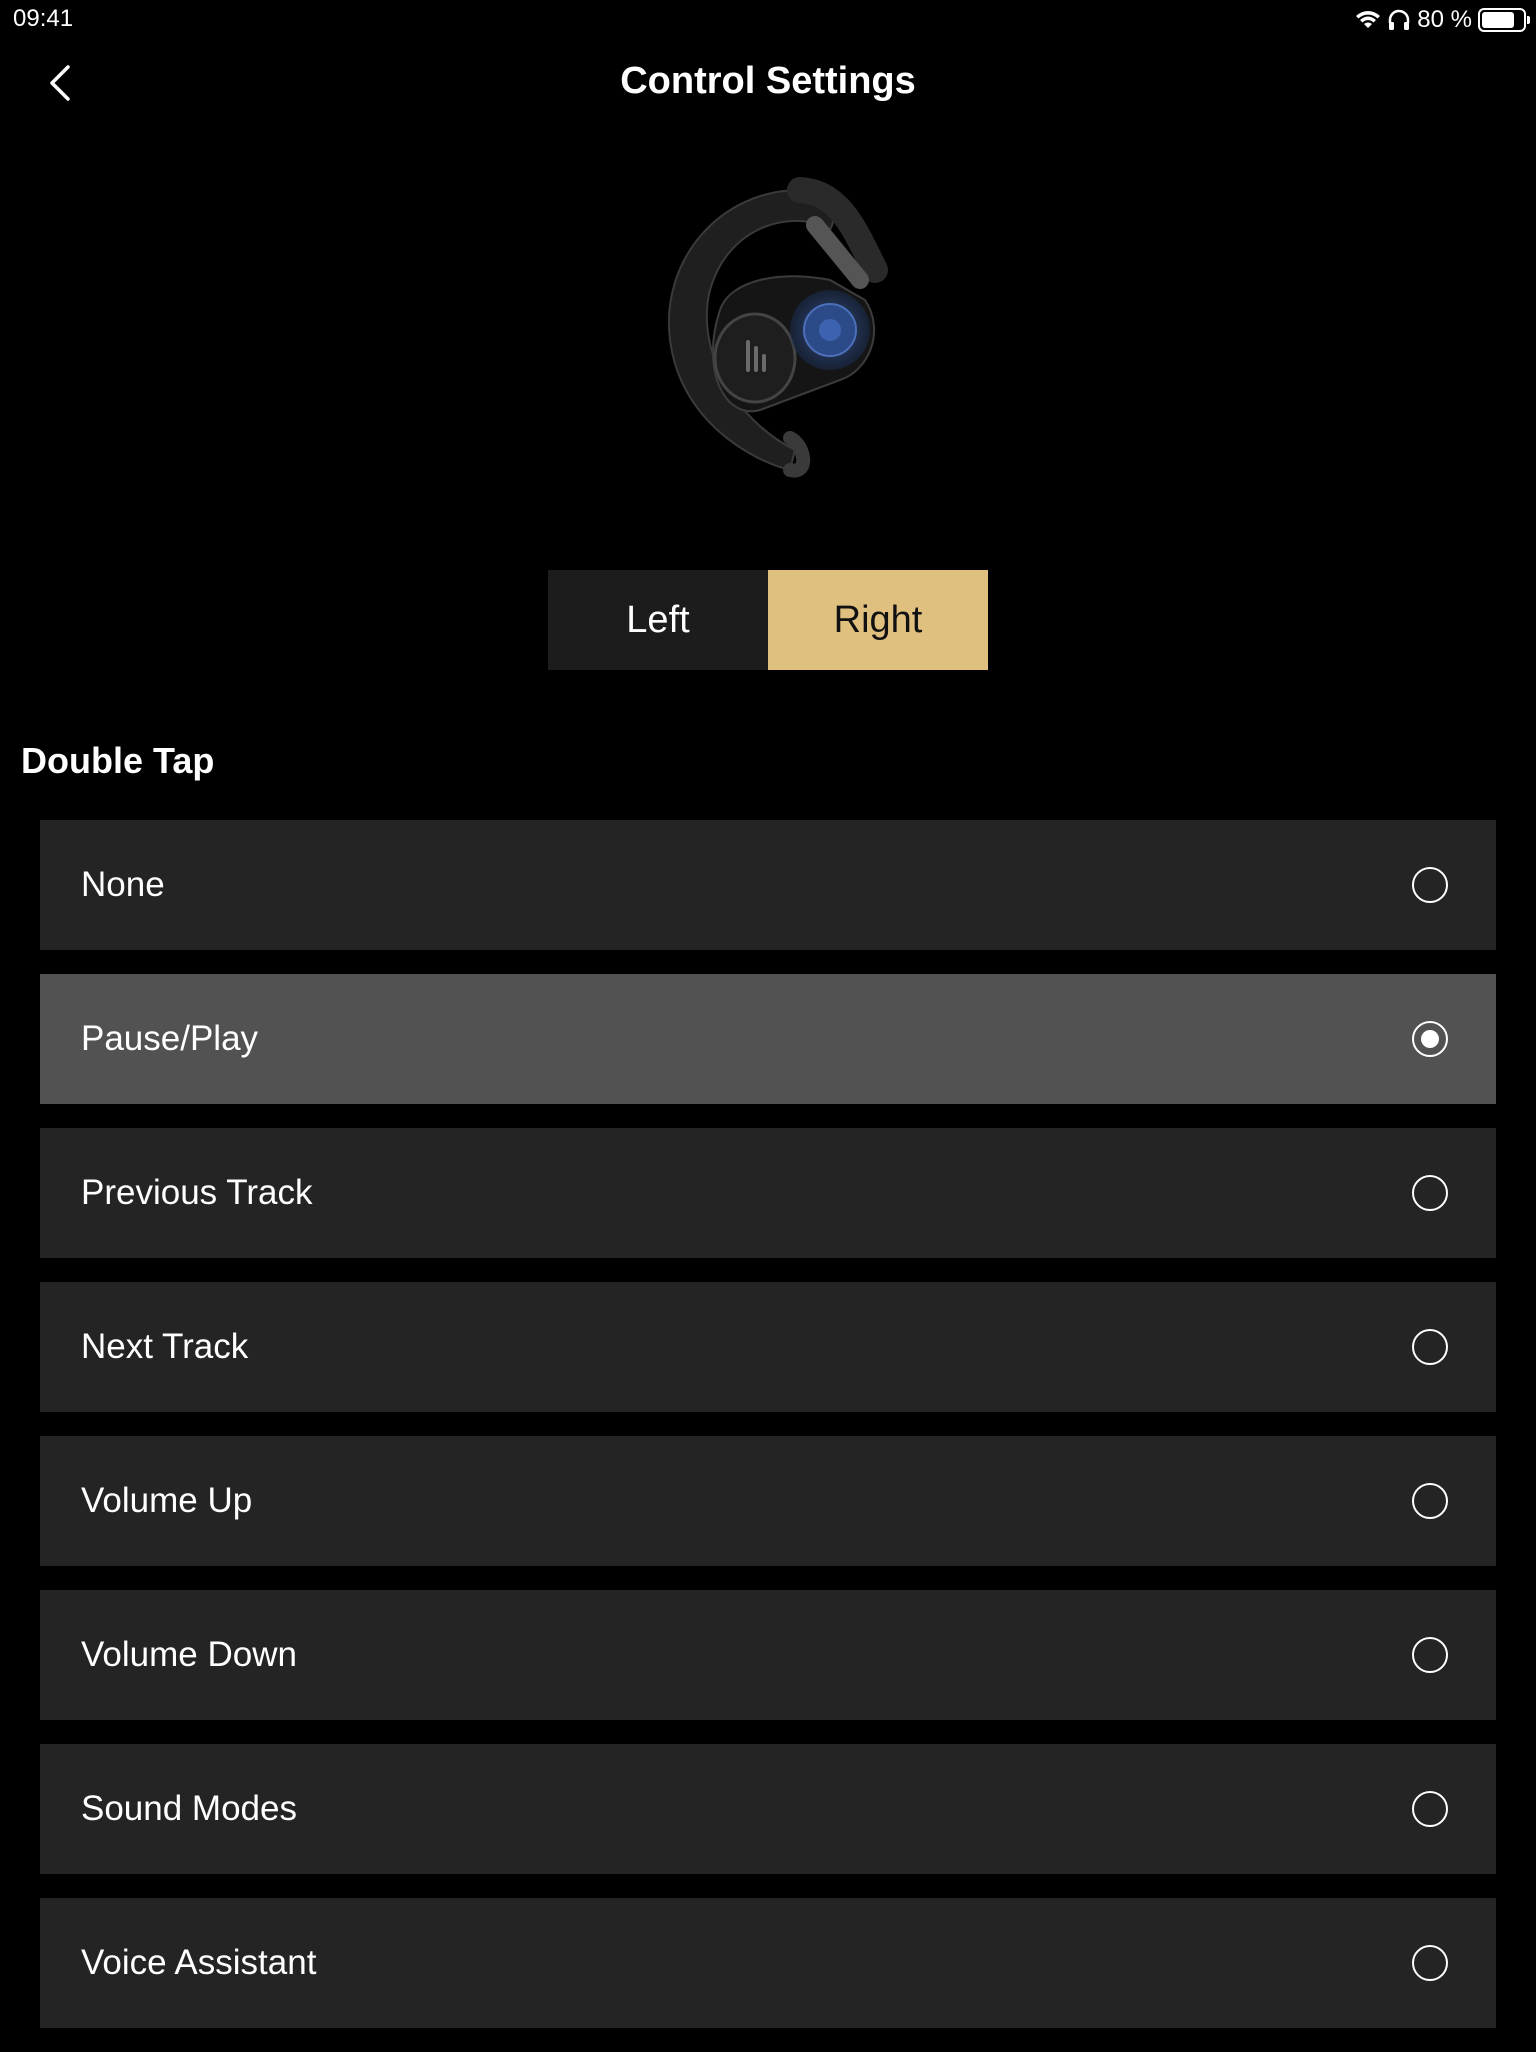 The height and width of the screenshot is (2052, 1536). I want to click on option-voice-assistant: Voice Assistant, so click(768, 1963).